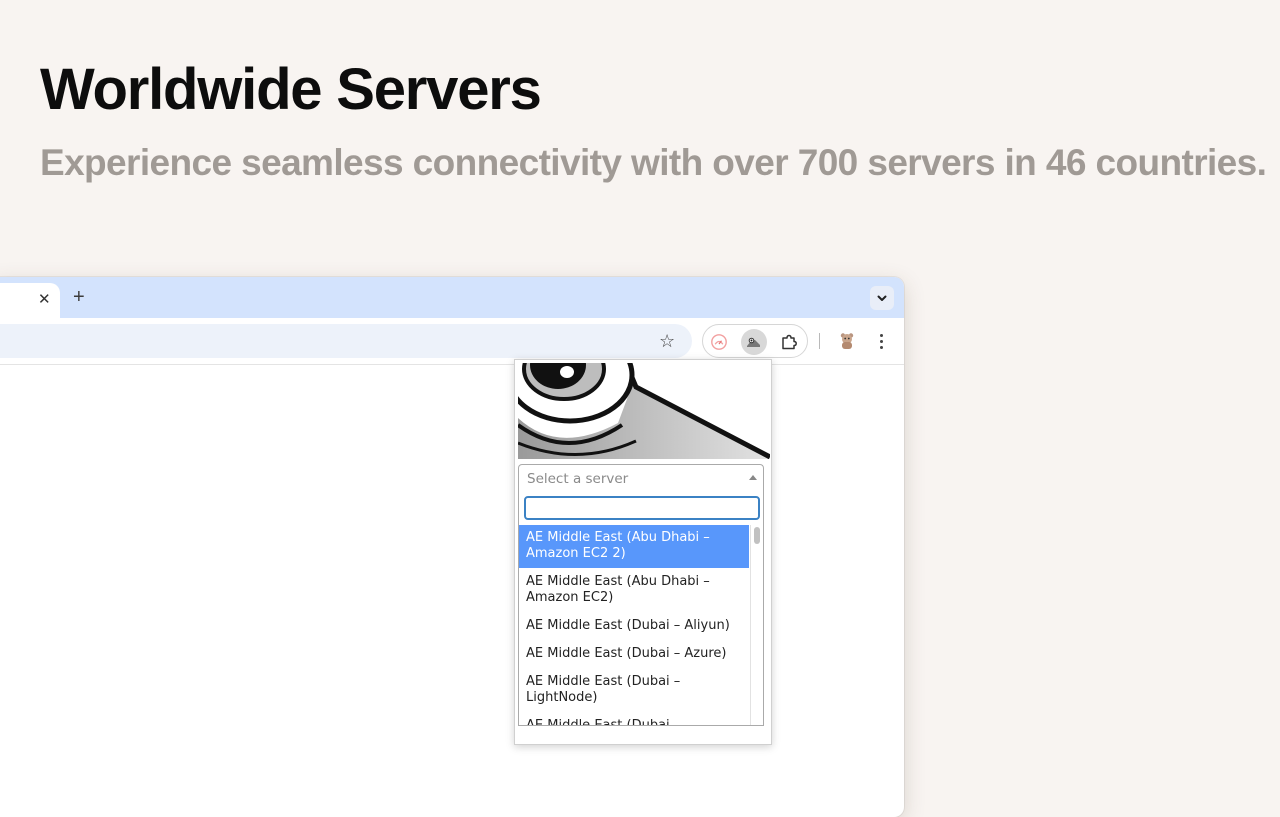  I want to click on extensions-group, so click(755, 341).